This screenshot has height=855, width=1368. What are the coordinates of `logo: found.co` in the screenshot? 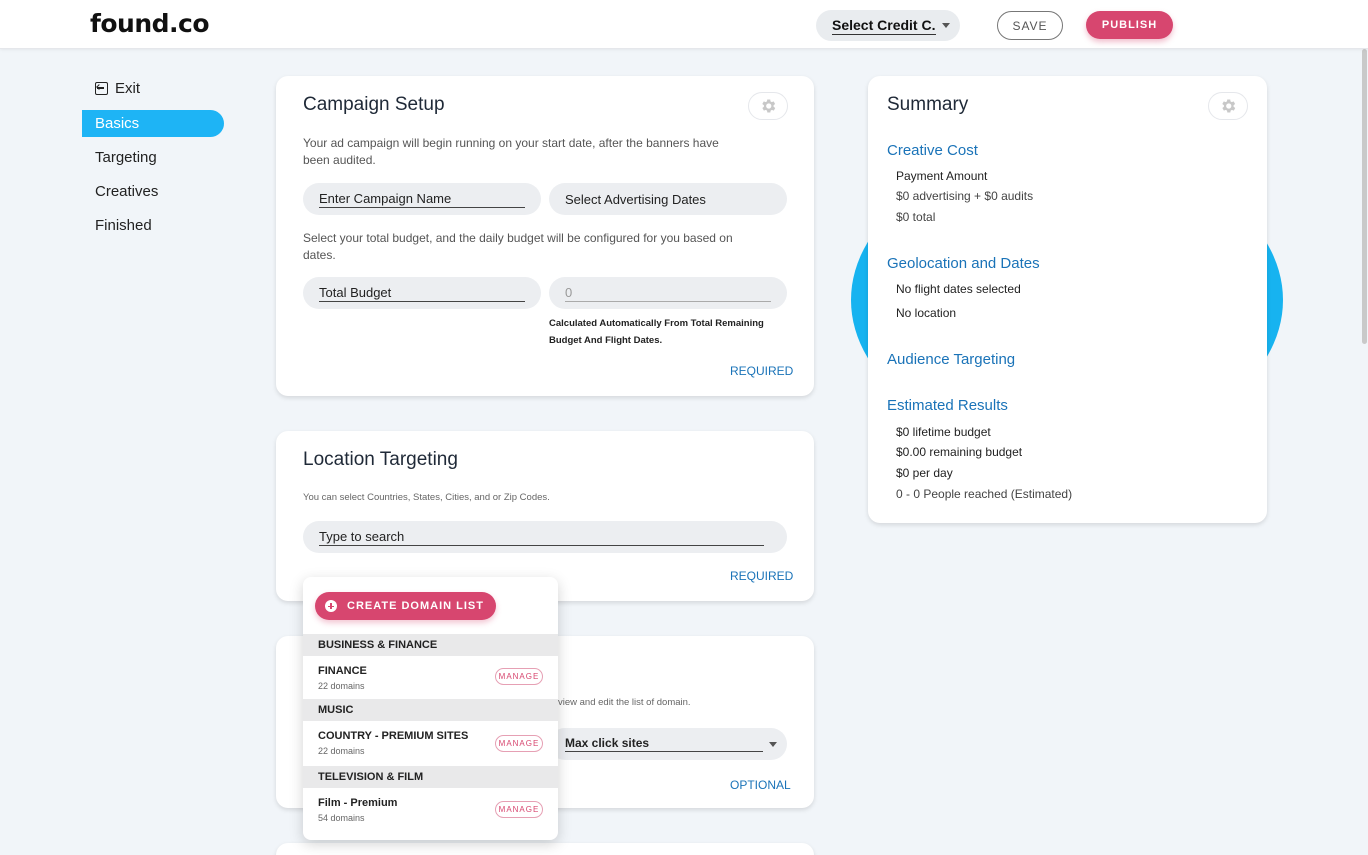 It's located at (150, 23).